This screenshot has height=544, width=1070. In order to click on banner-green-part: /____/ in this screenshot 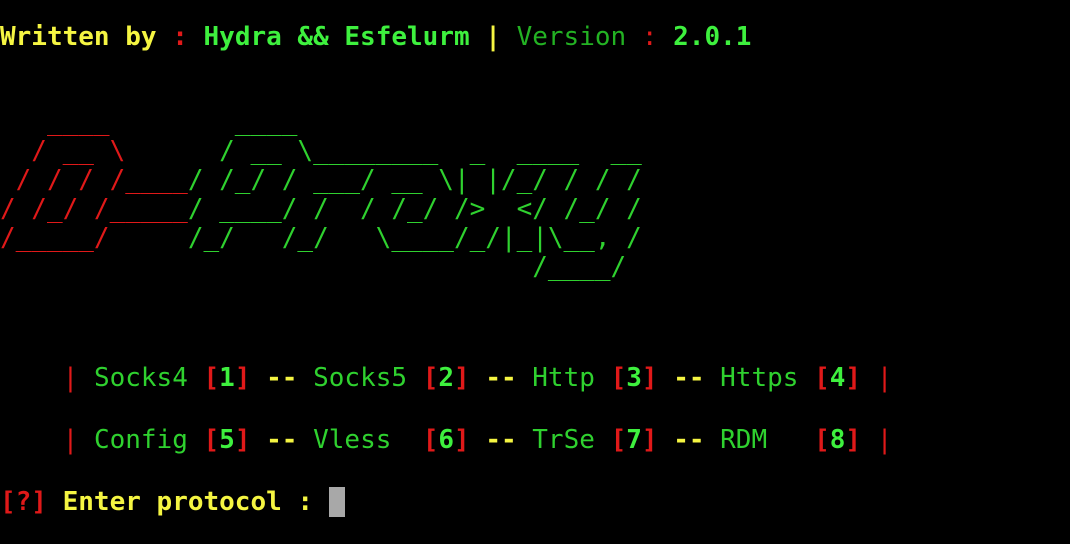, I will do `click(313, 267)`.